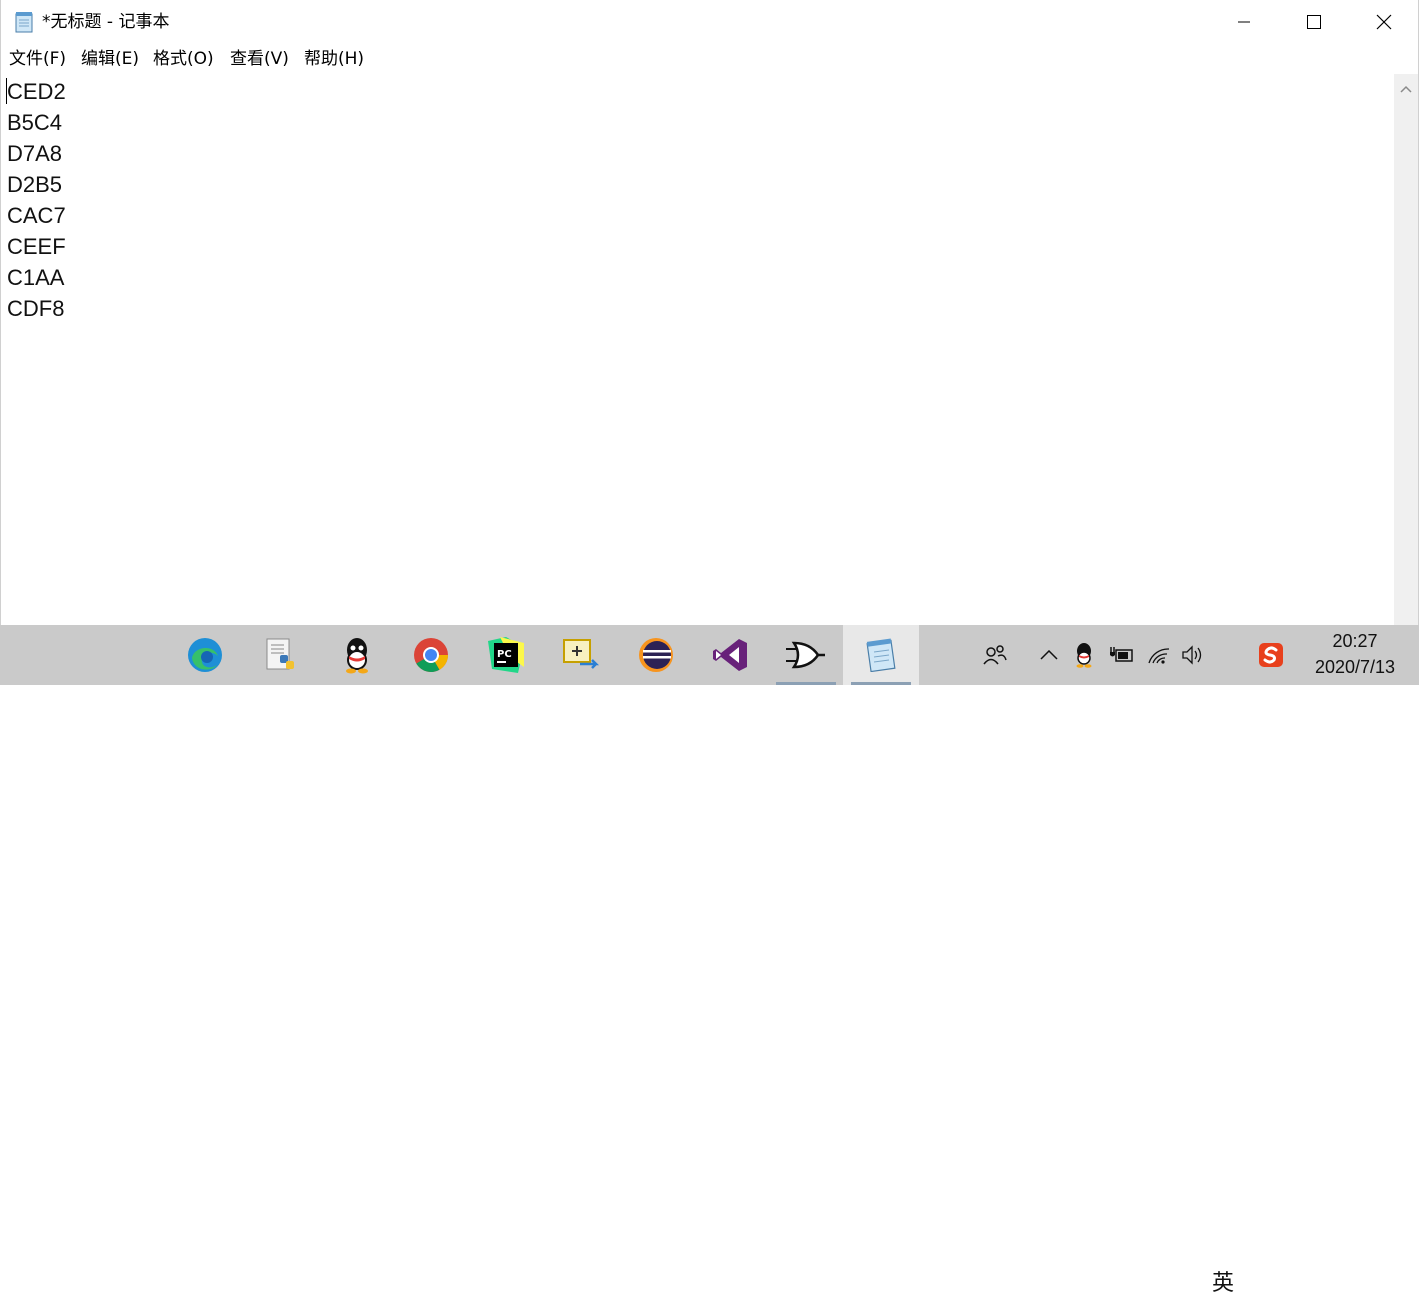  What do you see at coordinates (35, 184) in the screenshot?
I see `text-line: D2B5` at bounding box center [35, 184].